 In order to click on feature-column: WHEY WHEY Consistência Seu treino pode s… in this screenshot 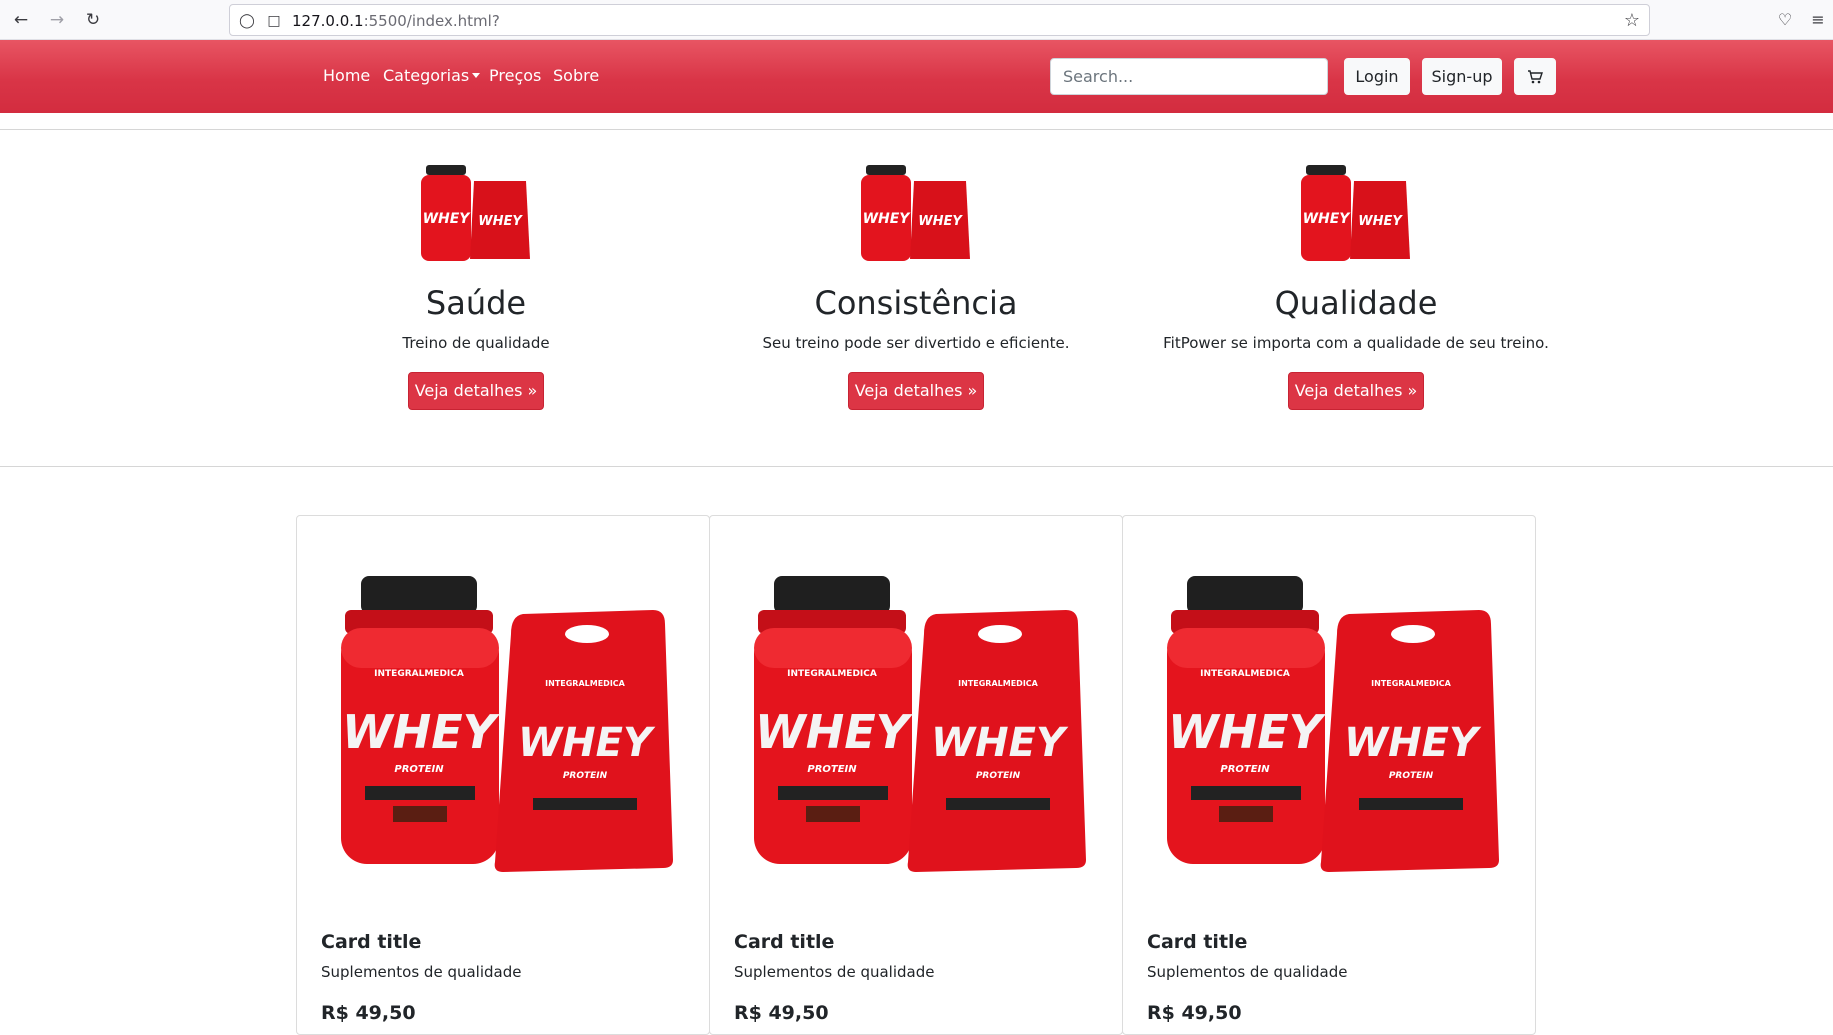, I will do `click(916, 290)`.